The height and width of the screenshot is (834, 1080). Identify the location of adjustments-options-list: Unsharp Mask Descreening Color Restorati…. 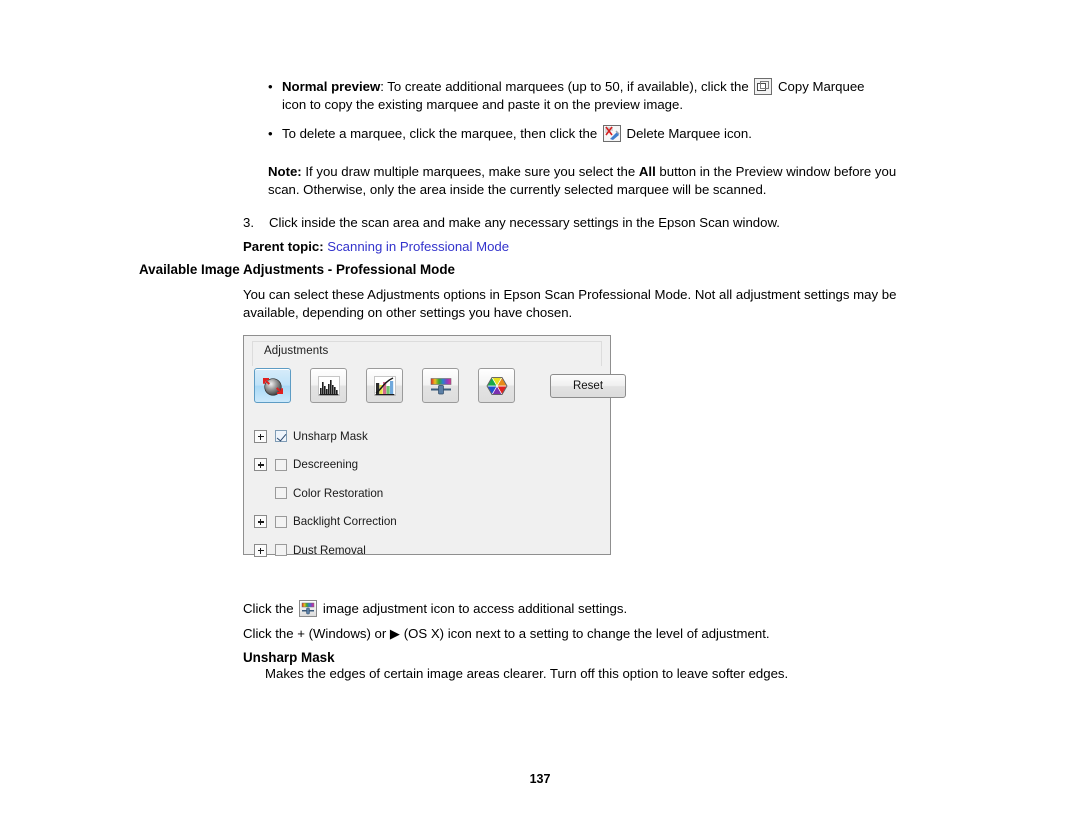
(428, 493).